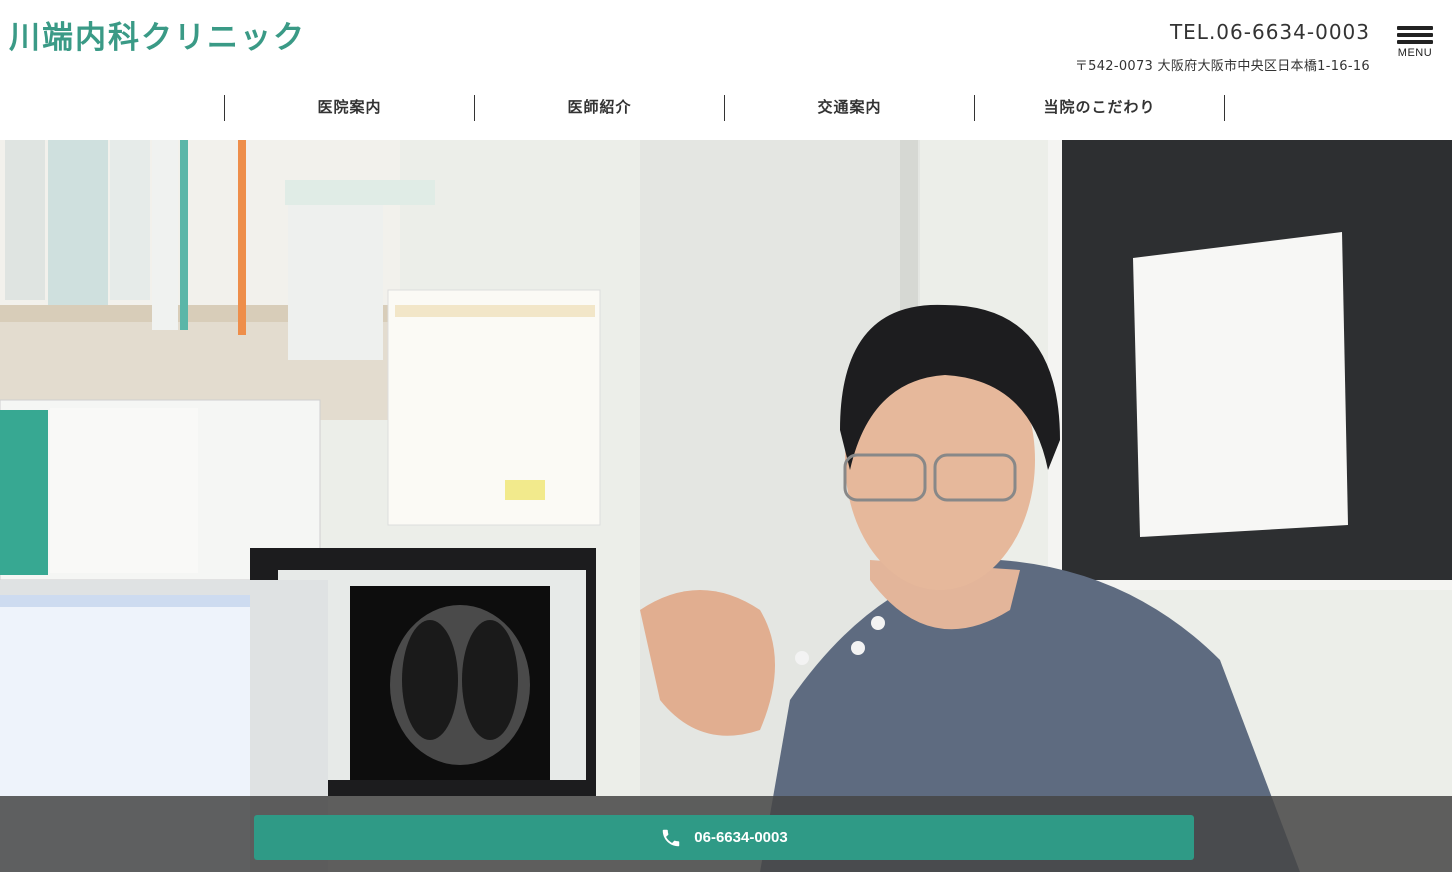 The image size is (1452, 872). Describe the element at coordinates (350, 108) in the screenshot. I see `nav-item-clinic-info: 医院案内` at that location.